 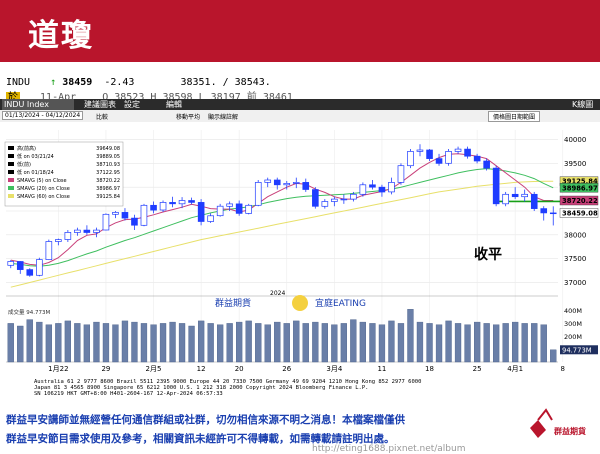 What do you see at coordinates (340, 303) in the screenshot?
I see `watermark-slogan: 宜庭EATING` at bounding box center [340, 303].